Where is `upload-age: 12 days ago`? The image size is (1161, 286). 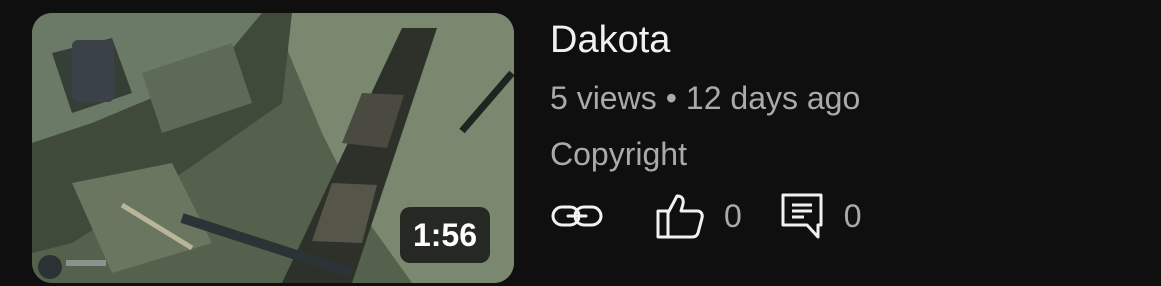 upload-age: 12 days ago is located at coordinates (773, 98).